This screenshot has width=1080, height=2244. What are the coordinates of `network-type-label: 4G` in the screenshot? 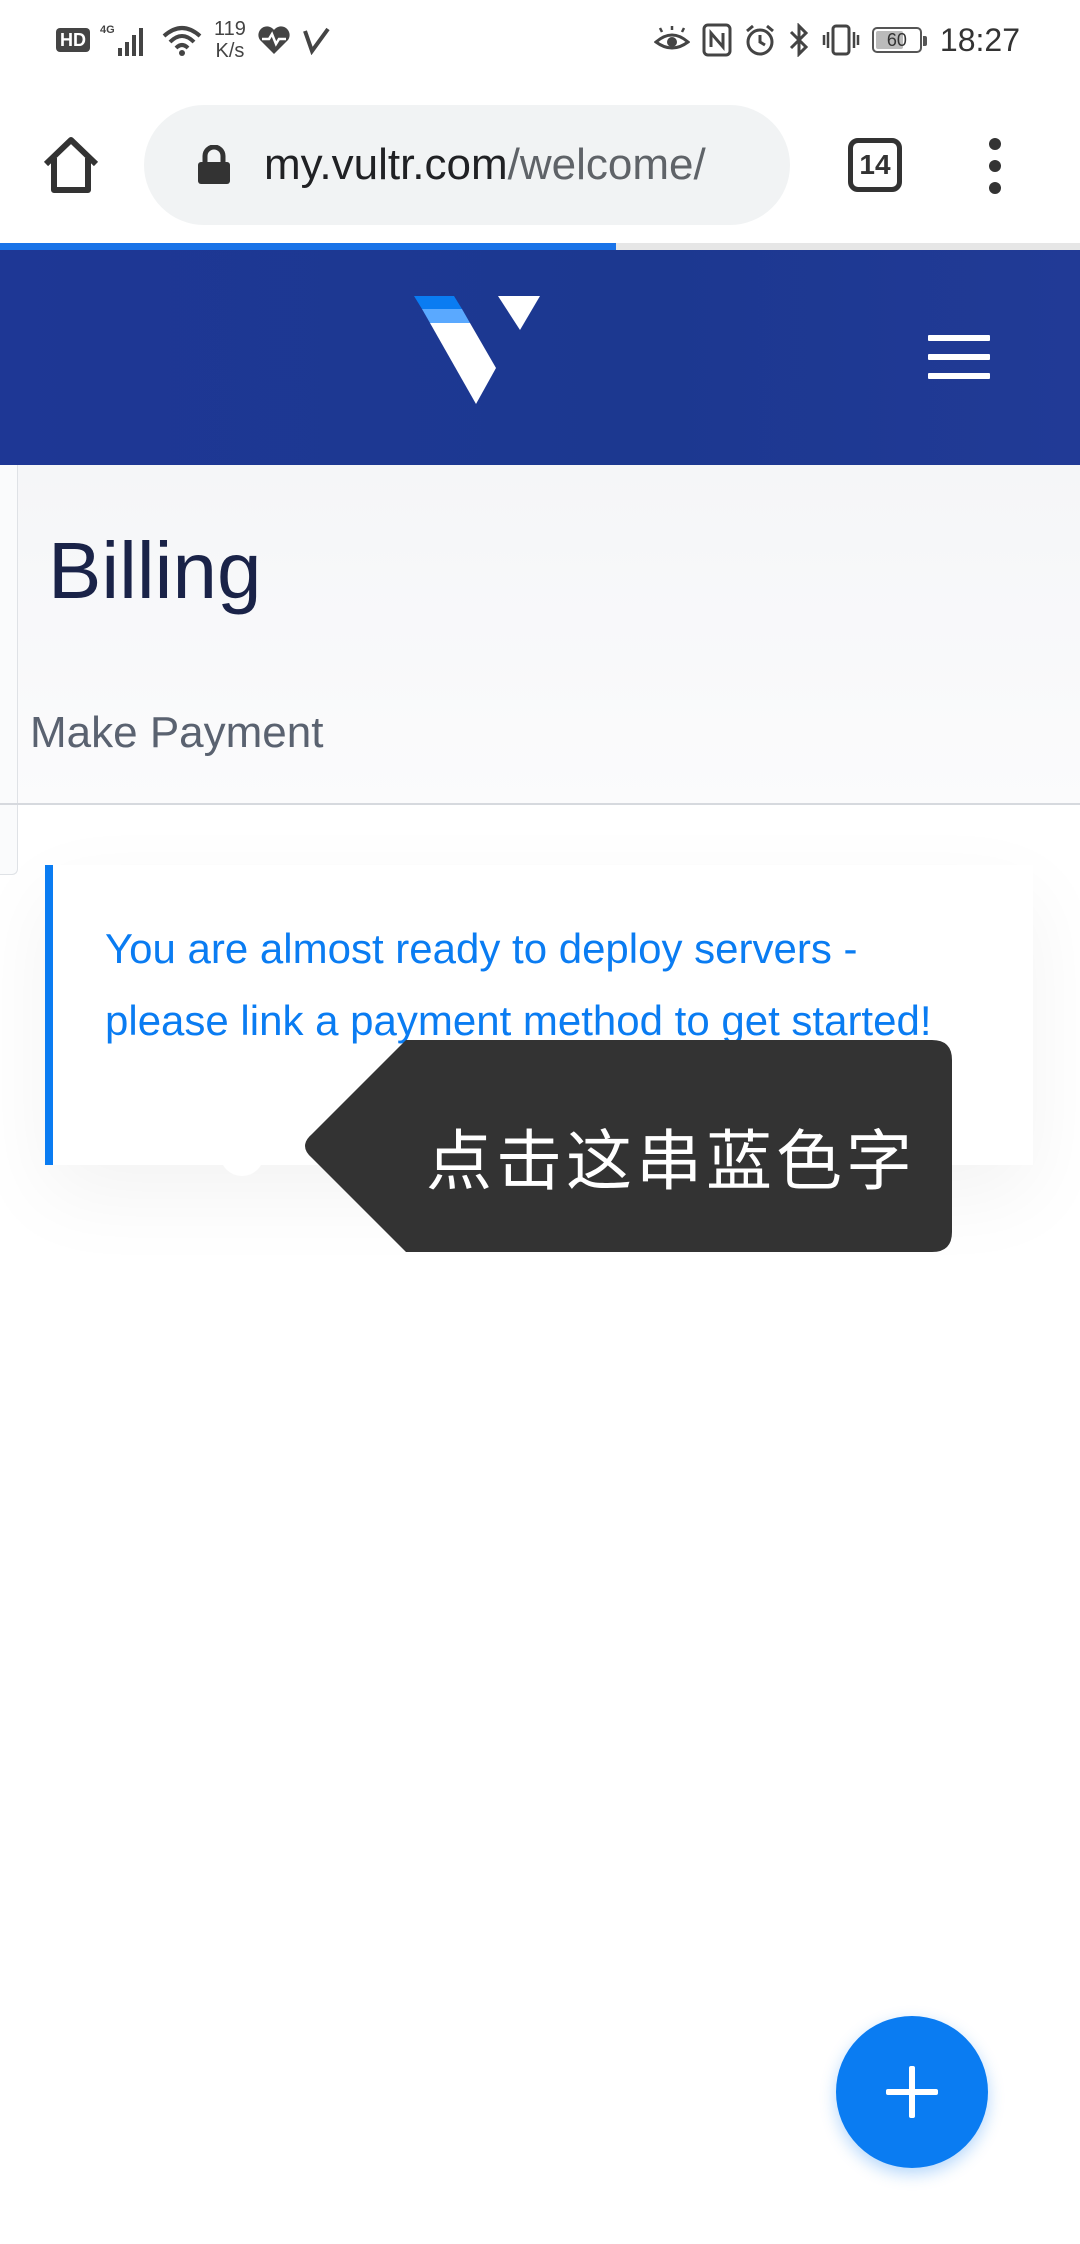 It's located at (107, 30).